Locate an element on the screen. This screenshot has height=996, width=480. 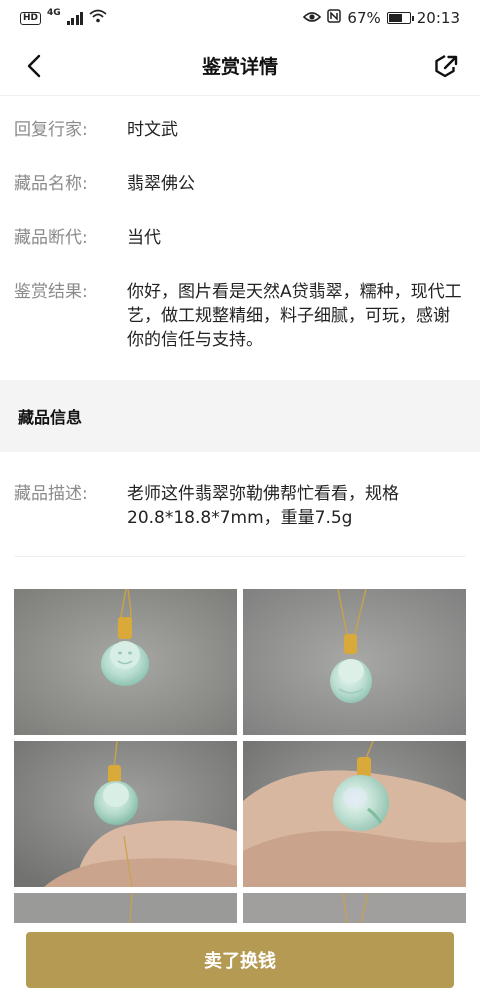
share-button is located at coordinates (446, 66).